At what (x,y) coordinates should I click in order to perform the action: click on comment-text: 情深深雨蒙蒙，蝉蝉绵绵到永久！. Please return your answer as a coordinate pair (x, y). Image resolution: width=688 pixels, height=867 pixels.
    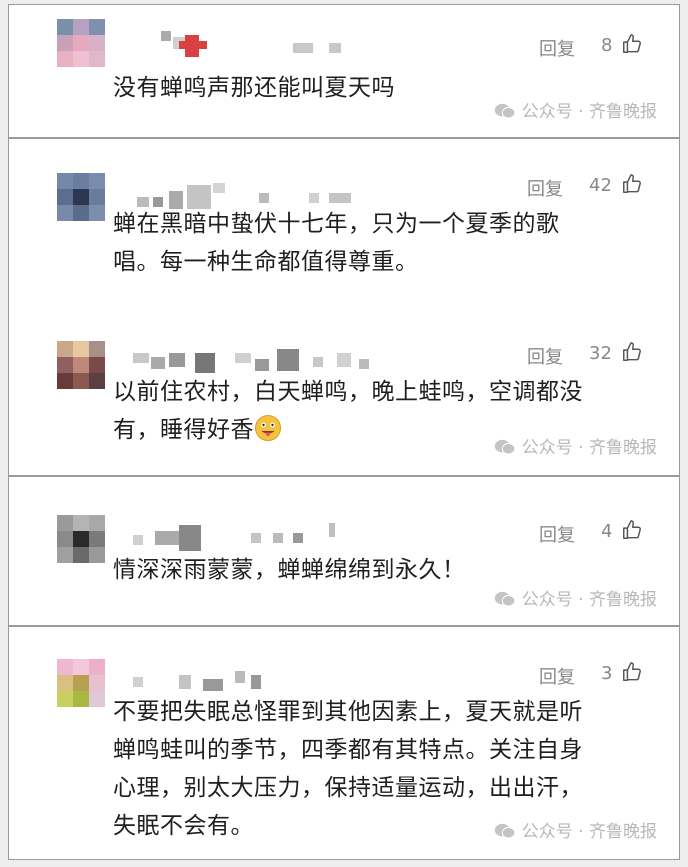
    Looking at the image, I should click on (383, 570).